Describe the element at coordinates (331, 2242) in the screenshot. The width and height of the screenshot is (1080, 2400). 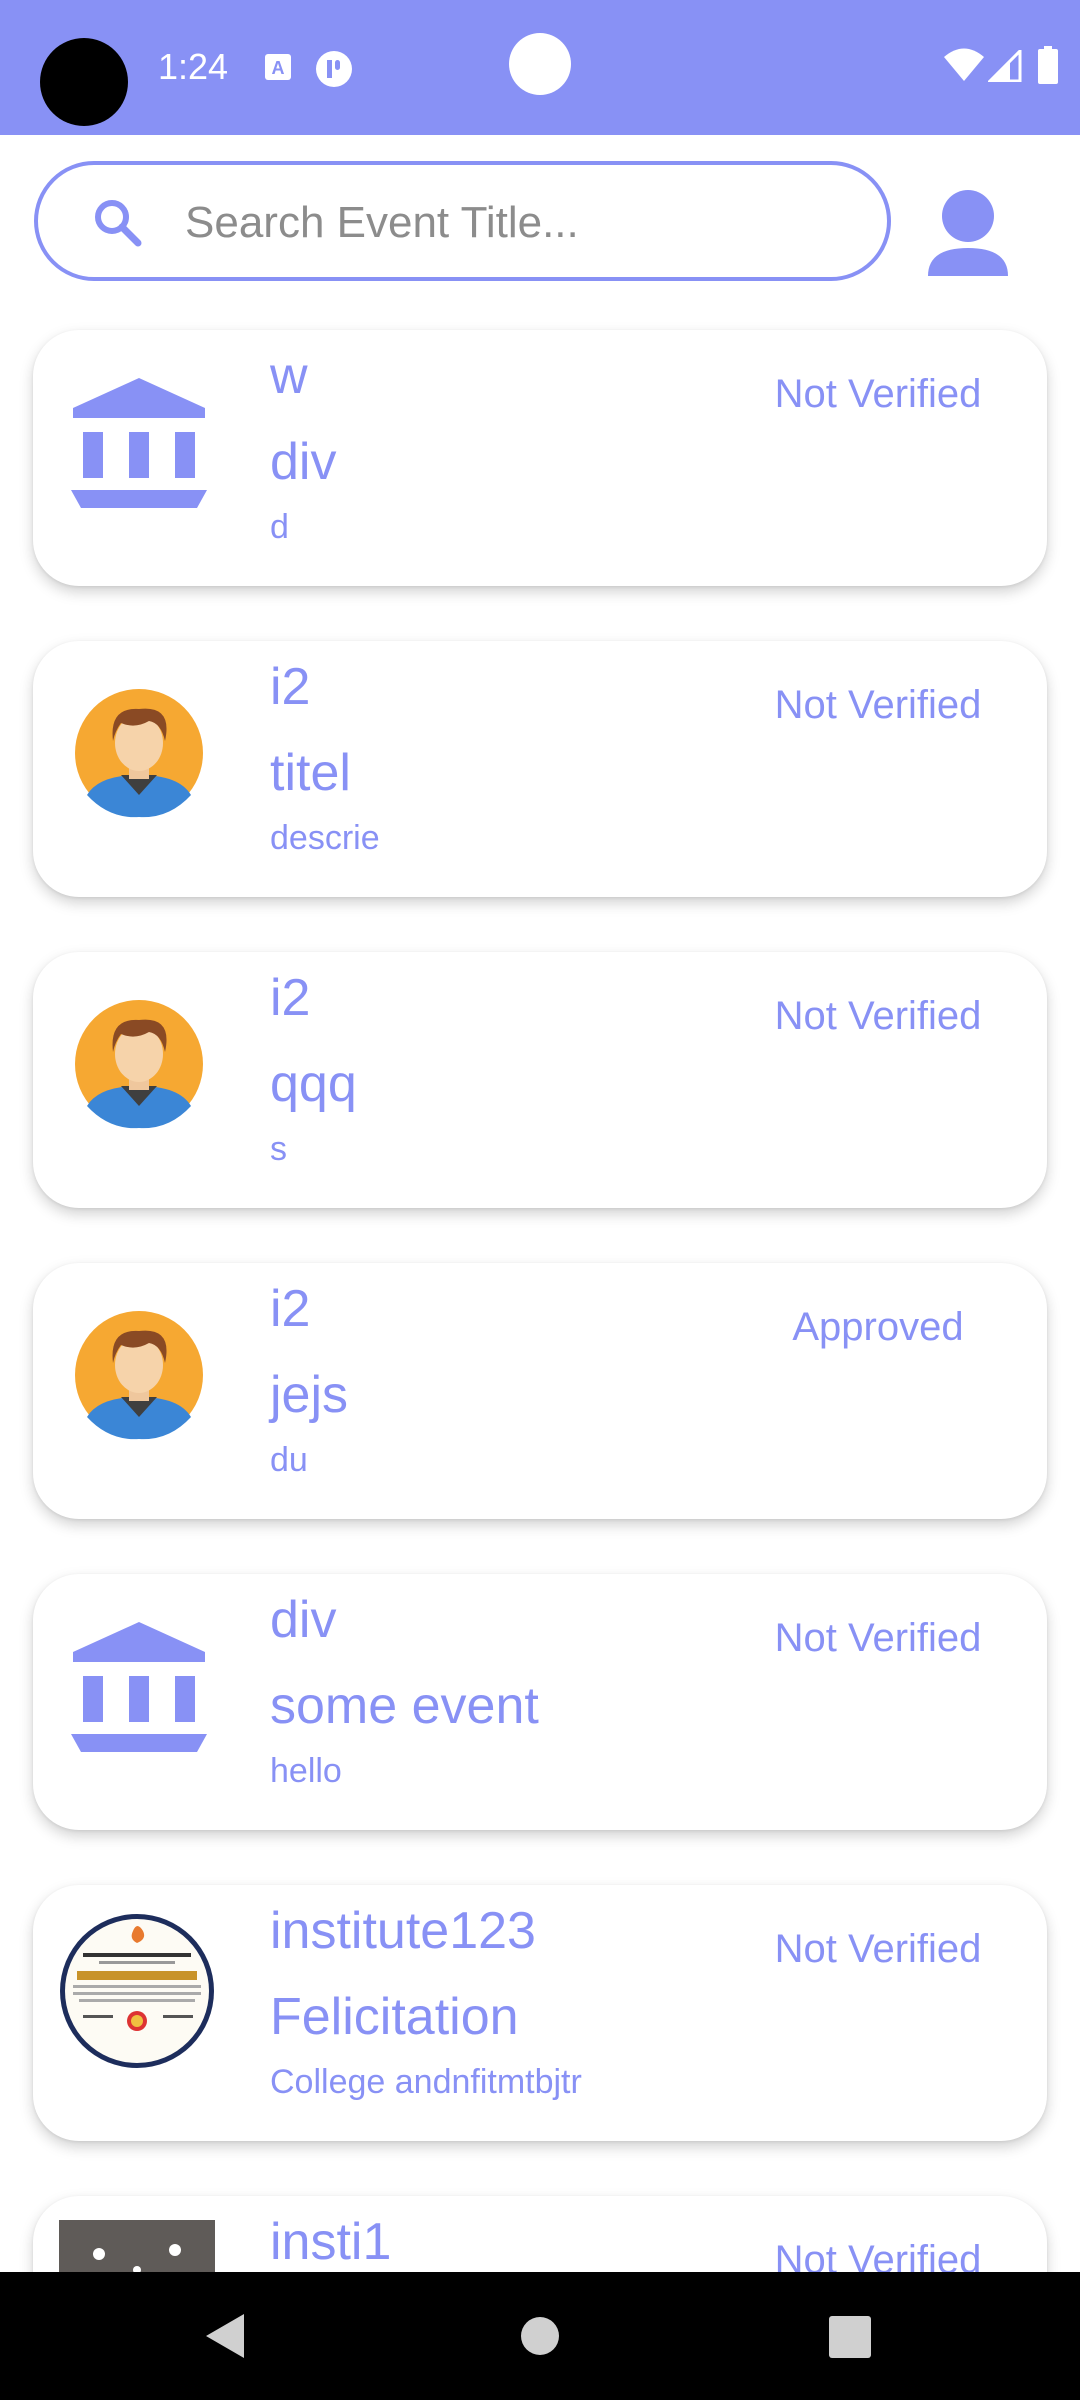
I see `event-organizer: insti1` at that location.